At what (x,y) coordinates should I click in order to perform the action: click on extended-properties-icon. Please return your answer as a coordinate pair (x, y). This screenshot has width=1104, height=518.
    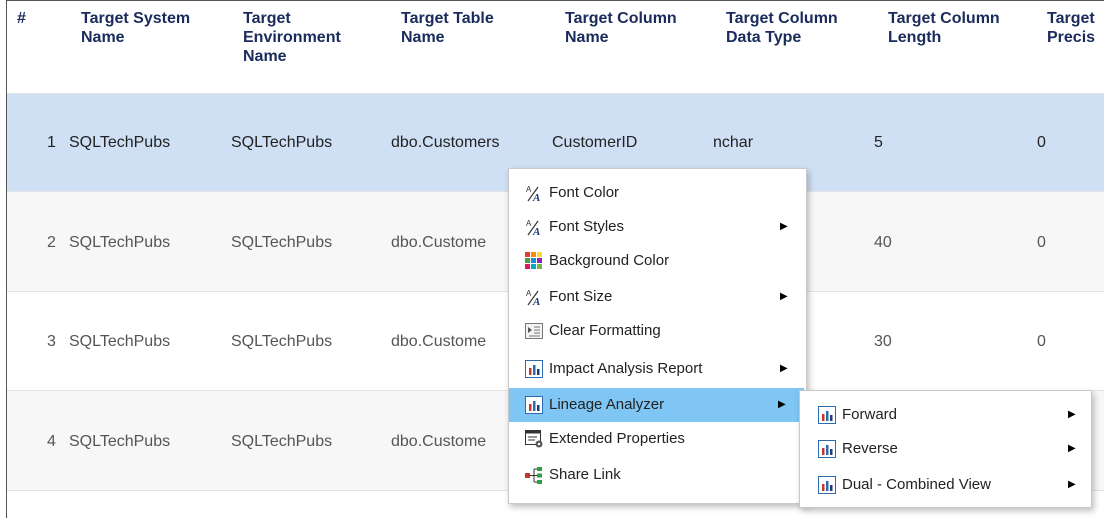
    Looking at the image, I should click on (534, 439).